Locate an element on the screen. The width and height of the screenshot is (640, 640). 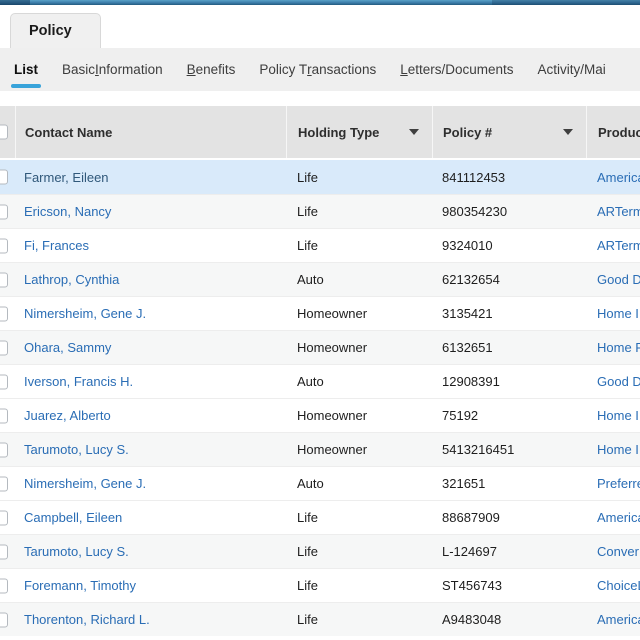
cell-policy-number: 62132654 is located at coordinates (471, 279).